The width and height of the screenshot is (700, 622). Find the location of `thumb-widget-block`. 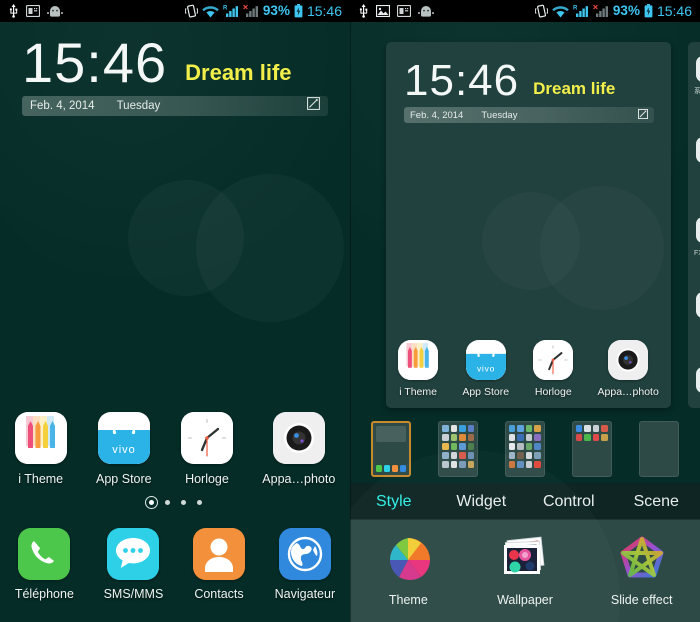

thumb-widget-block is located at coordinates (391, 434).